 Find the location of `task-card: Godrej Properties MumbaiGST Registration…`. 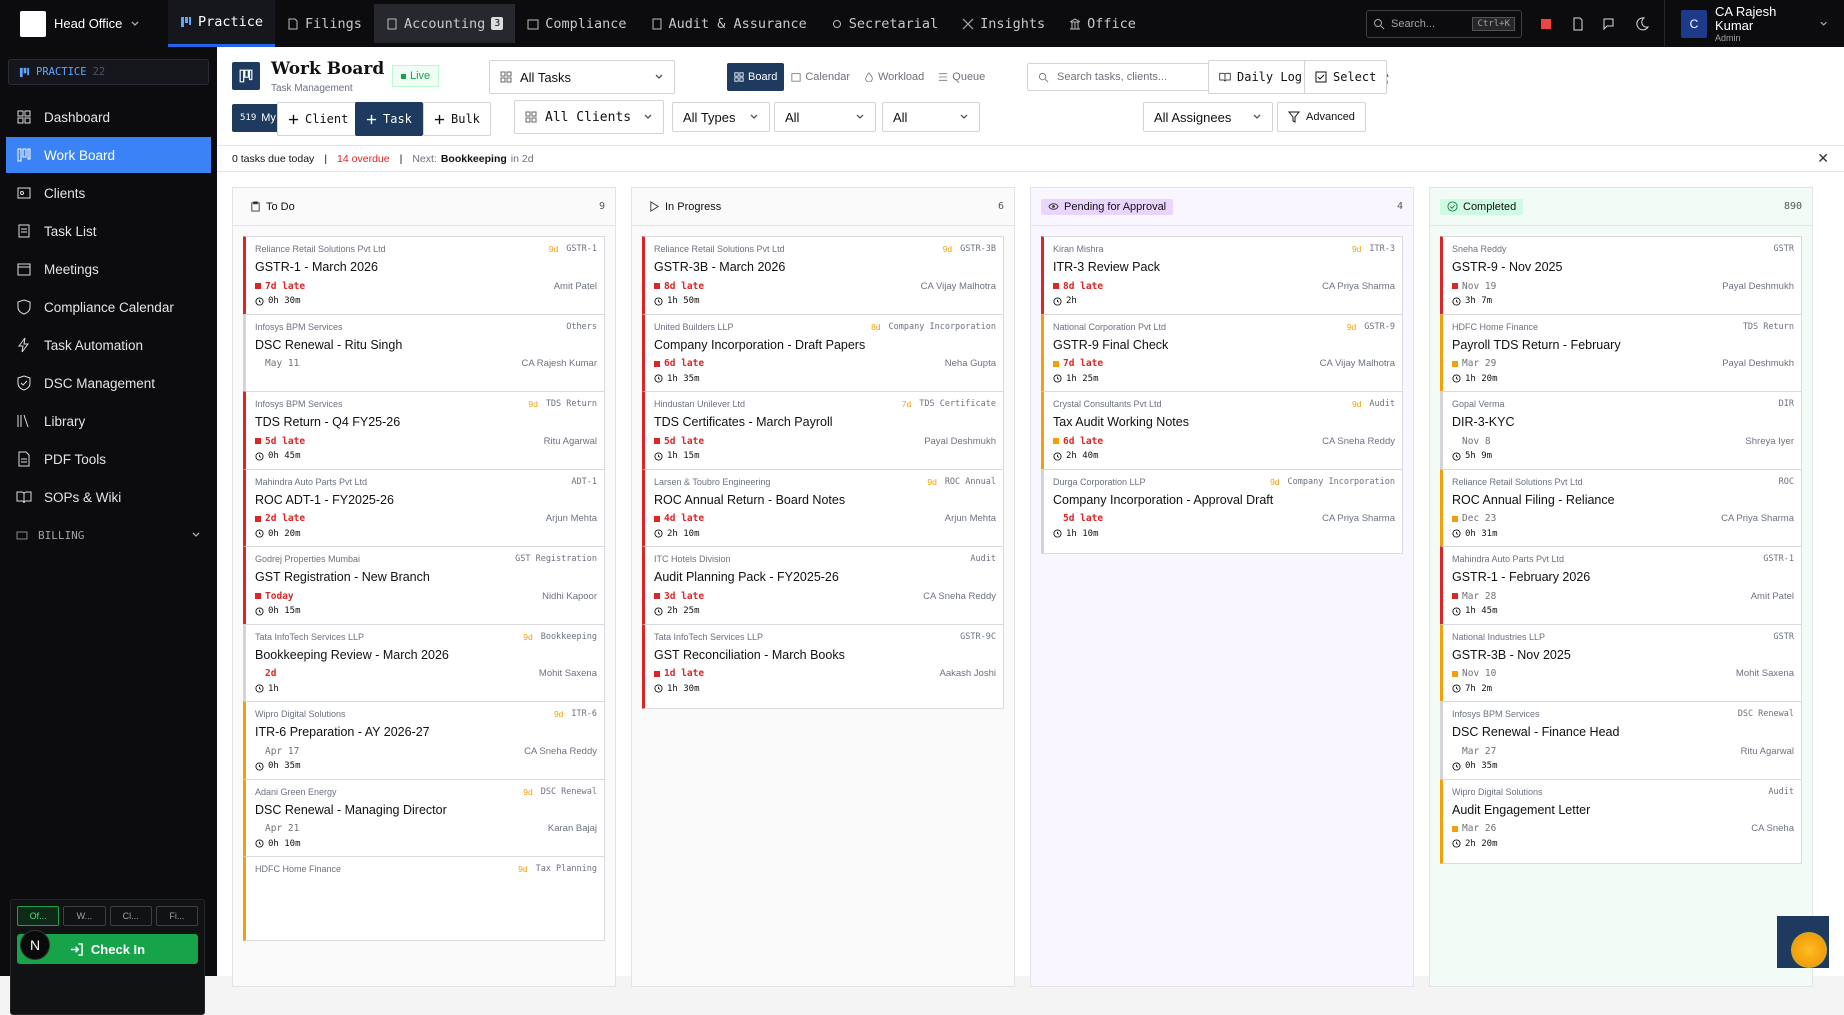

task-card: Godrej Properties MumbaiGST Registration… is located at coordinates (424, 588).